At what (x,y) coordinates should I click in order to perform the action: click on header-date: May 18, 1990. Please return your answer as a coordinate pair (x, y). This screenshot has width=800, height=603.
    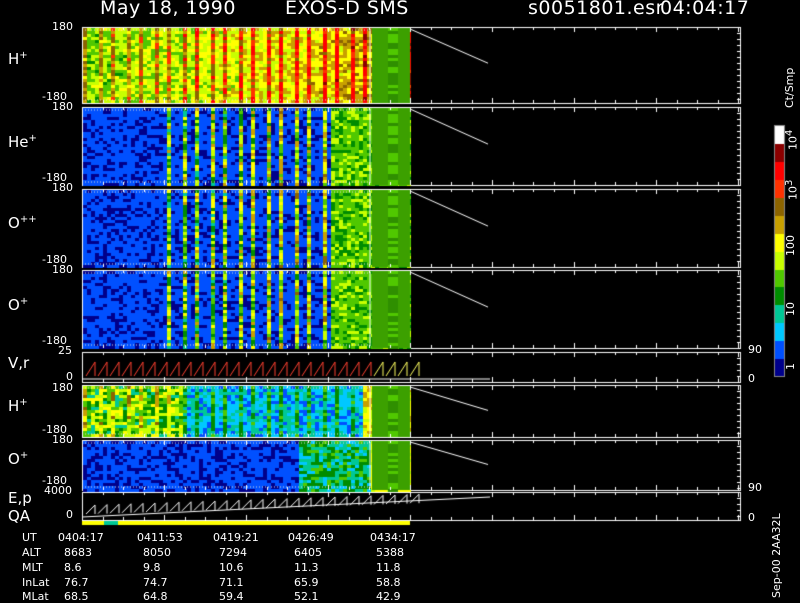
    Looking at the image, I should click on (168, 9).